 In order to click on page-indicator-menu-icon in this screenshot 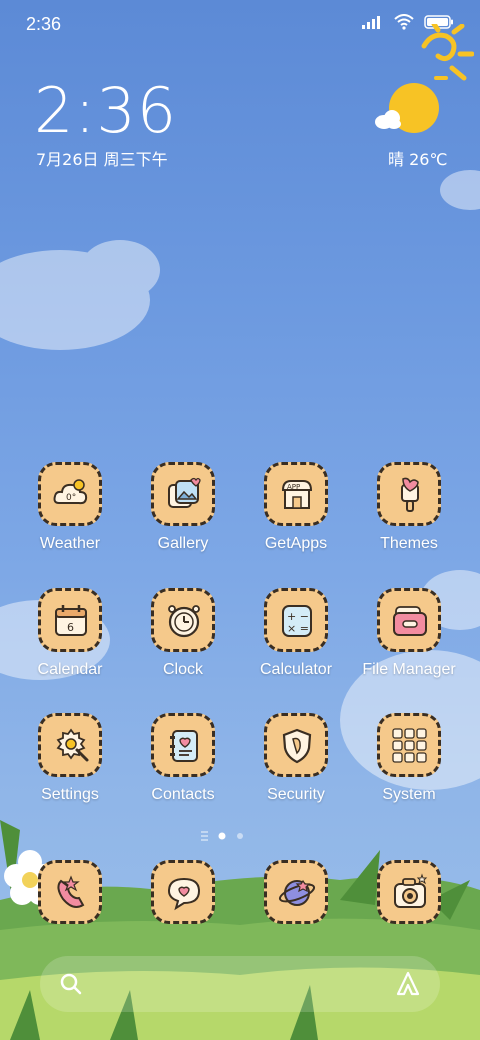, I will do `click(204, 836)`.